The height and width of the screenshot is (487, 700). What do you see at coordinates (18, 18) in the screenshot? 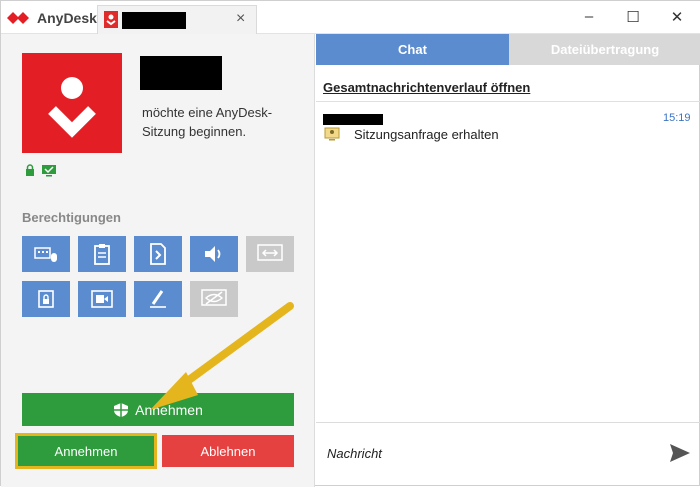
I see `anydesk-logo-icon` at bounding box center [18, 18].